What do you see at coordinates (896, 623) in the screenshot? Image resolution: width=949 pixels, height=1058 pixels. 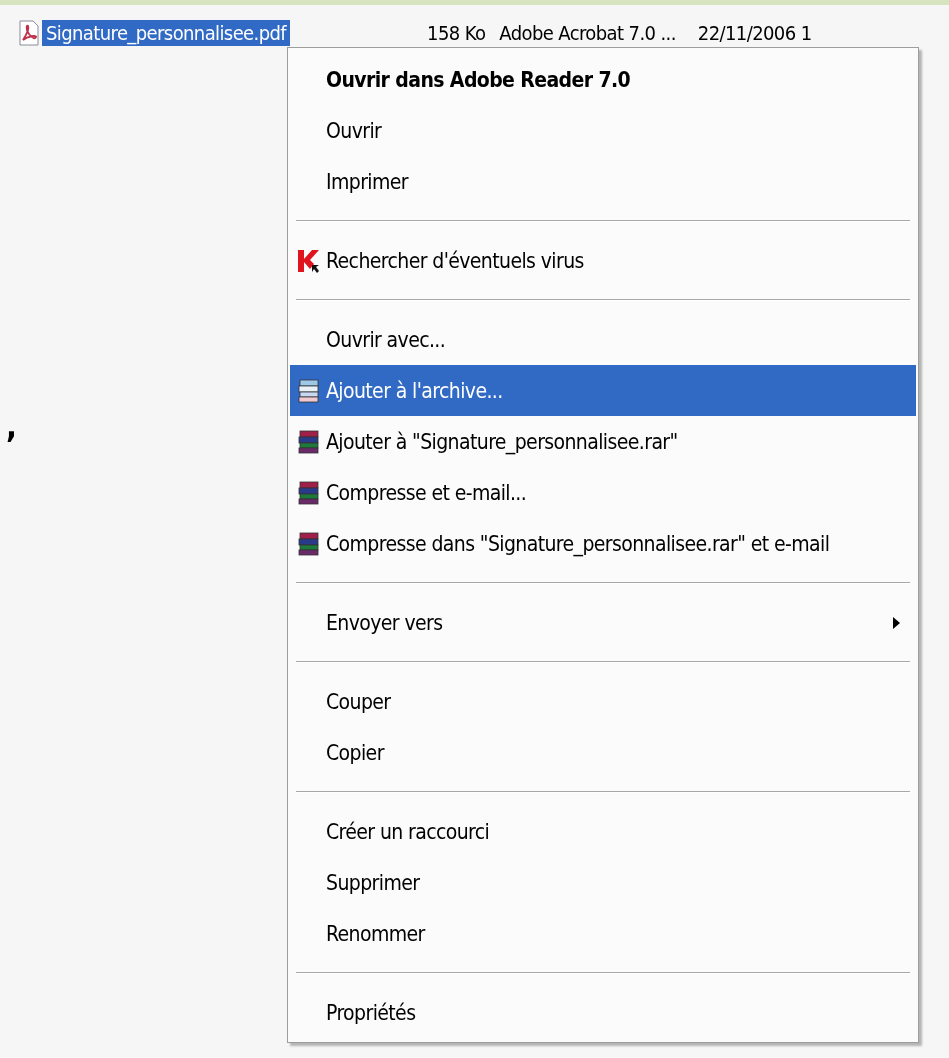 I see `submenu-arrow-icon` at bounding box center [896, 623].